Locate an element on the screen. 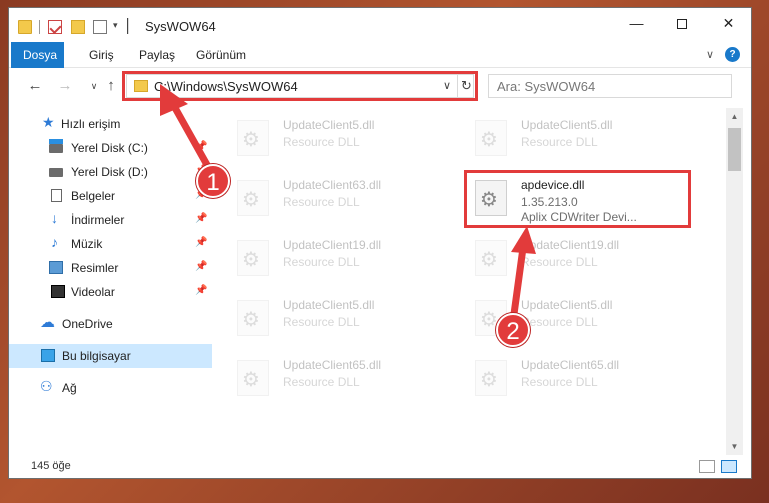  arrow-2-head is located at coordinates (523, 240).